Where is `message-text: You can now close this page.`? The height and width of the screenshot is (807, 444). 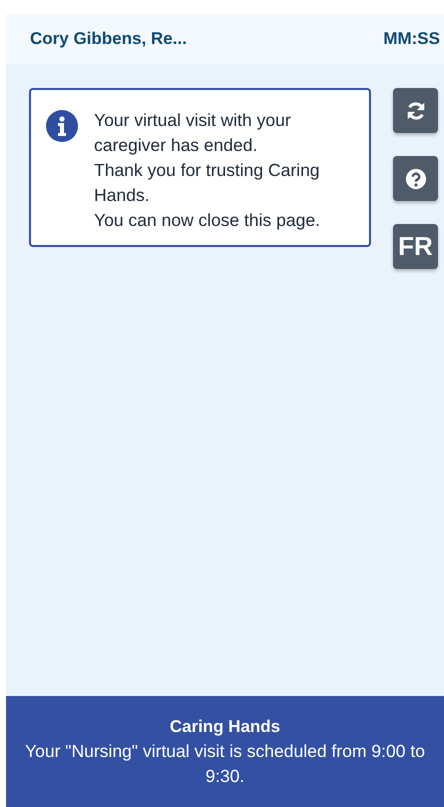
message-text: You can now close this page. is located at coordinates (208, 220).